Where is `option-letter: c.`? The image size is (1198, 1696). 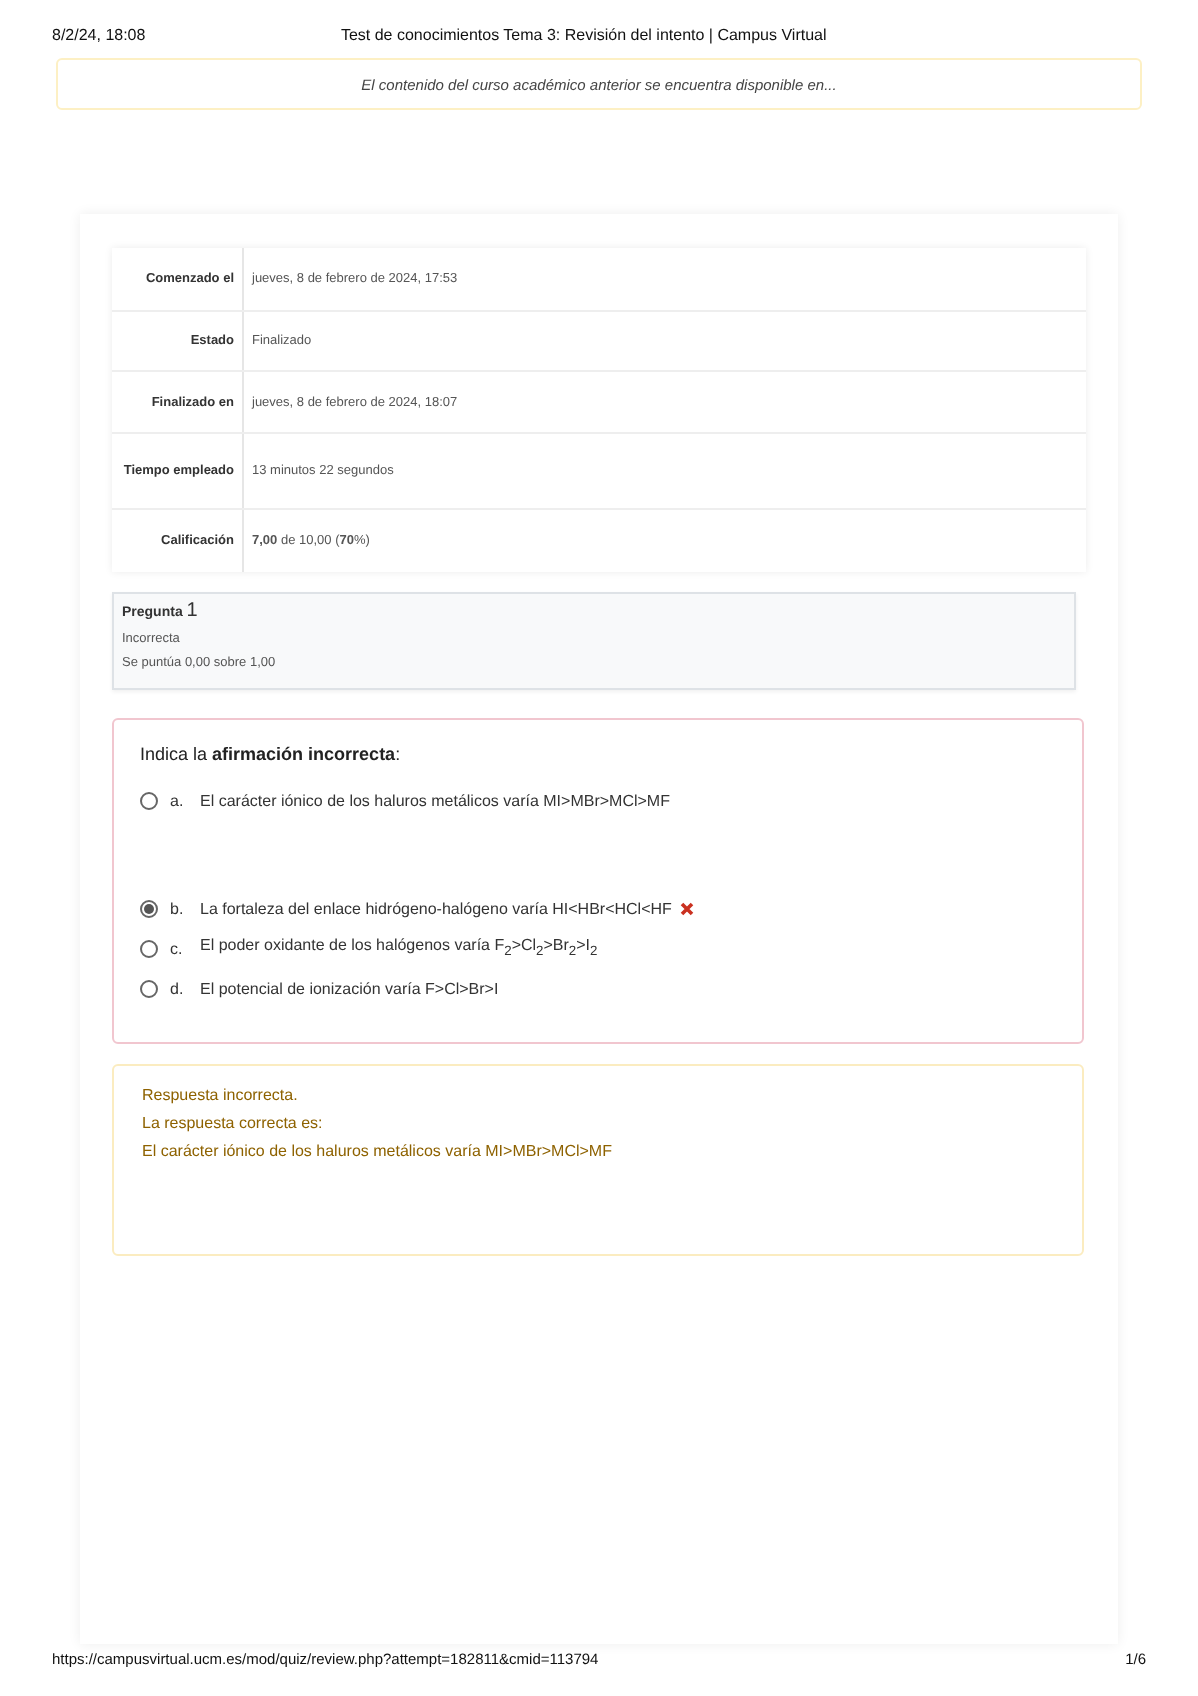
option-letter: c. is located at coordinates (177, 948).